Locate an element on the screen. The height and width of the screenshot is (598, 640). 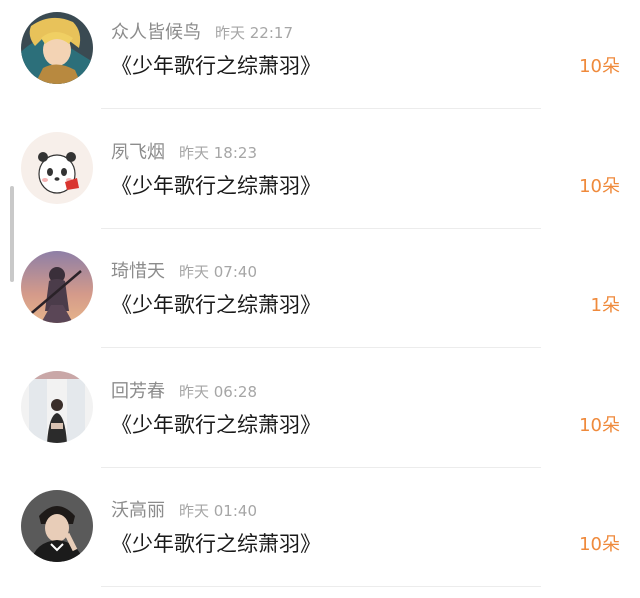
blonde-anime-character-avatar is located at coordinates (57, 48).